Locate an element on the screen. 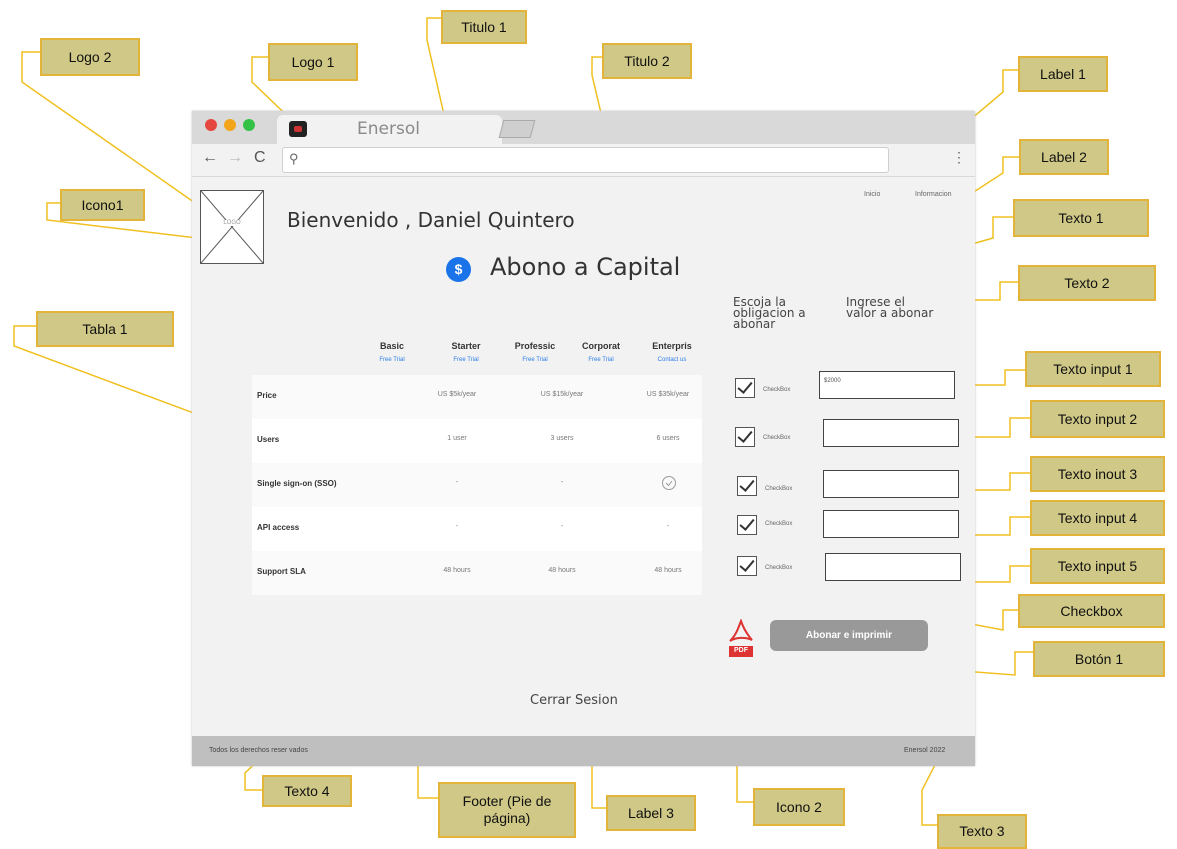 This screenshot has height=849, width=1177. callout-logo1: Logo 1 is located at coordinates (313, 62).